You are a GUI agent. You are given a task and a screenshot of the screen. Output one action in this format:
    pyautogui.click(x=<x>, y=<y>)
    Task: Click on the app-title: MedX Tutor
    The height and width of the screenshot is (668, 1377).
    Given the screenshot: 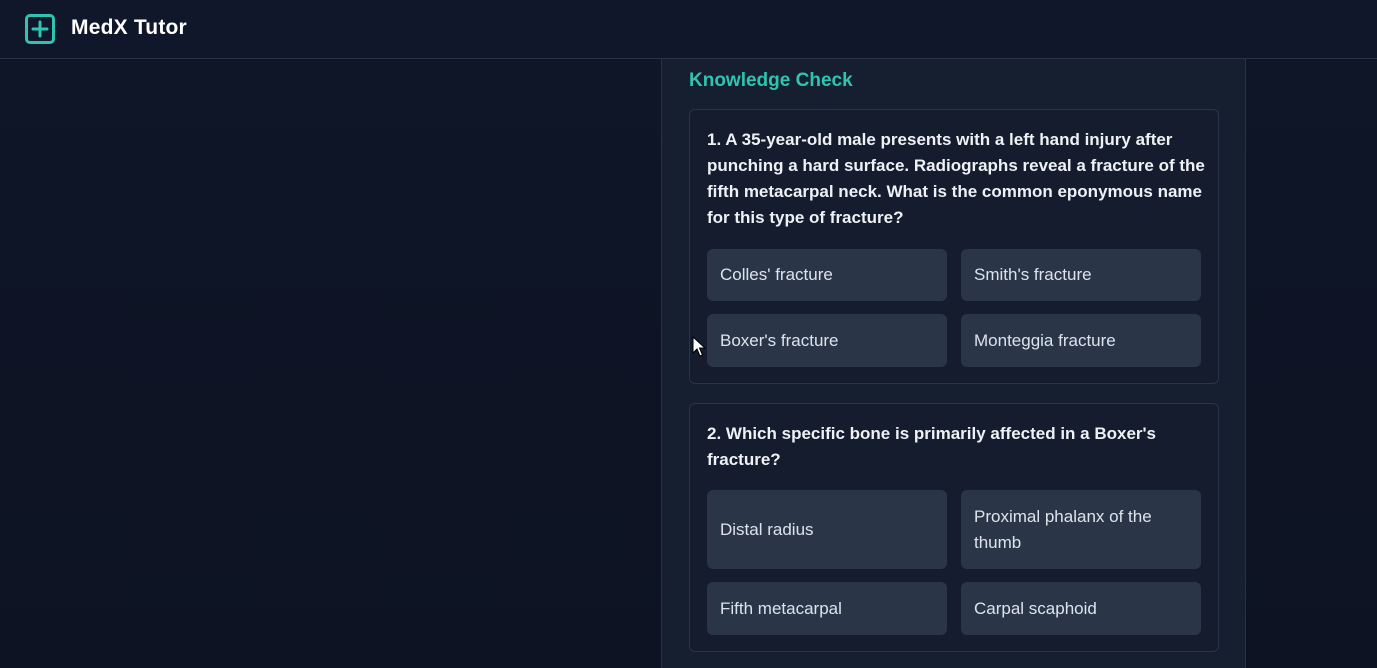 What is the action you would take?
    pyautogui.click(x=129, y=27)
    